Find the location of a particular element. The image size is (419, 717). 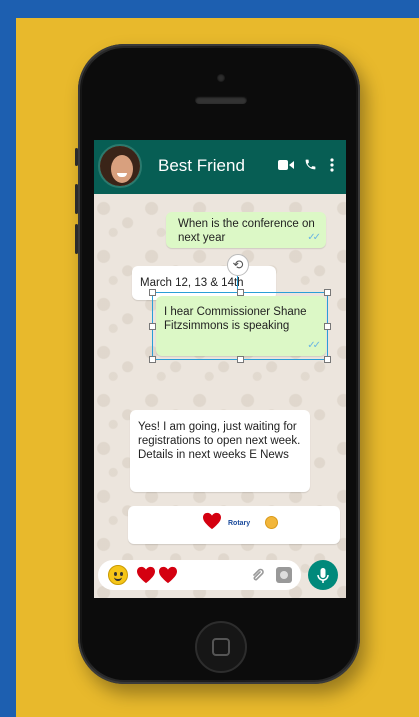

message-input-bar is located at coordinates (220, 574).